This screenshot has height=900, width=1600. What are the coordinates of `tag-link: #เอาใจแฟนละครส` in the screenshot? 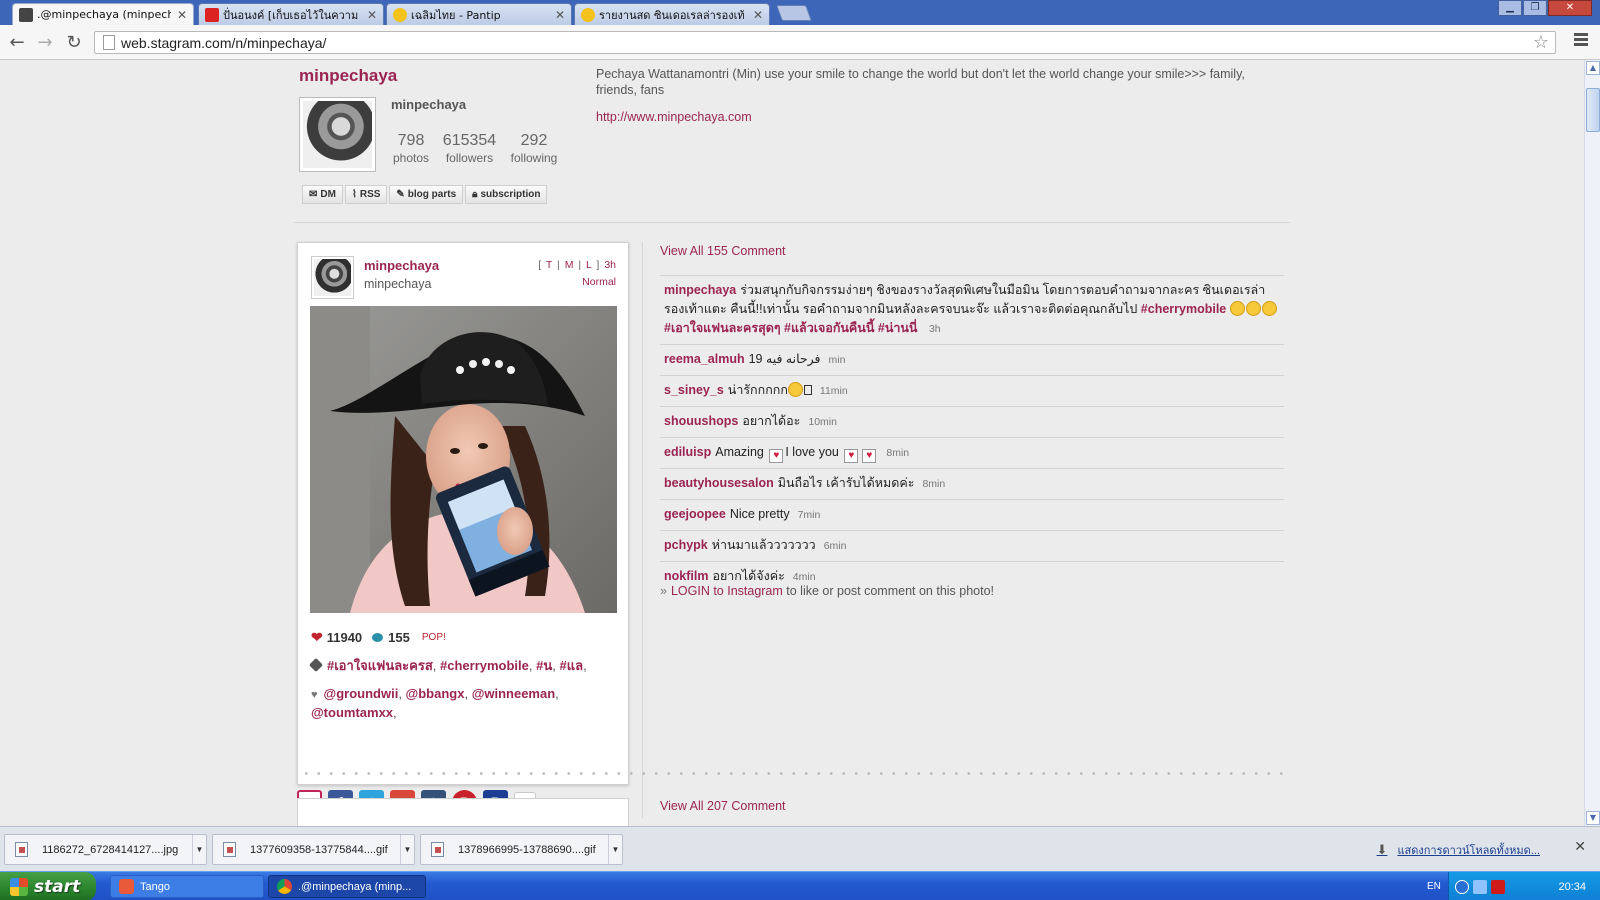 It's located at (380, 665).